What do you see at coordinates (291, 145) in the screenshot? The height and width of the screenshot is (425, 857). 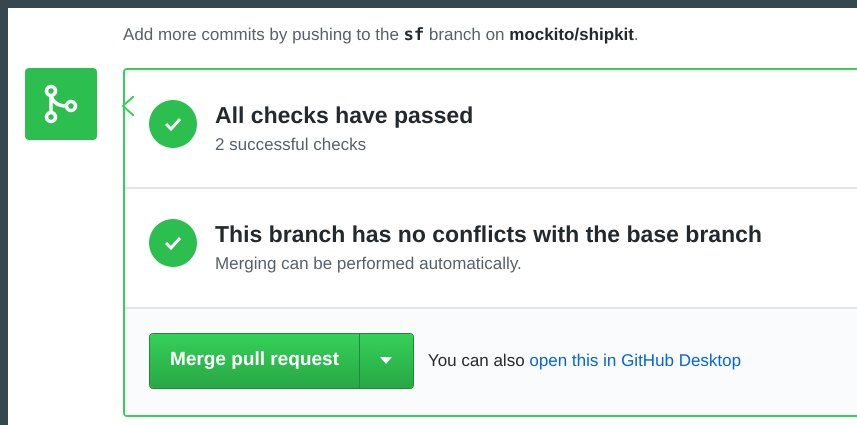 I see `status-subtitle: 2 successful checks` at bounding box center [291, 145].